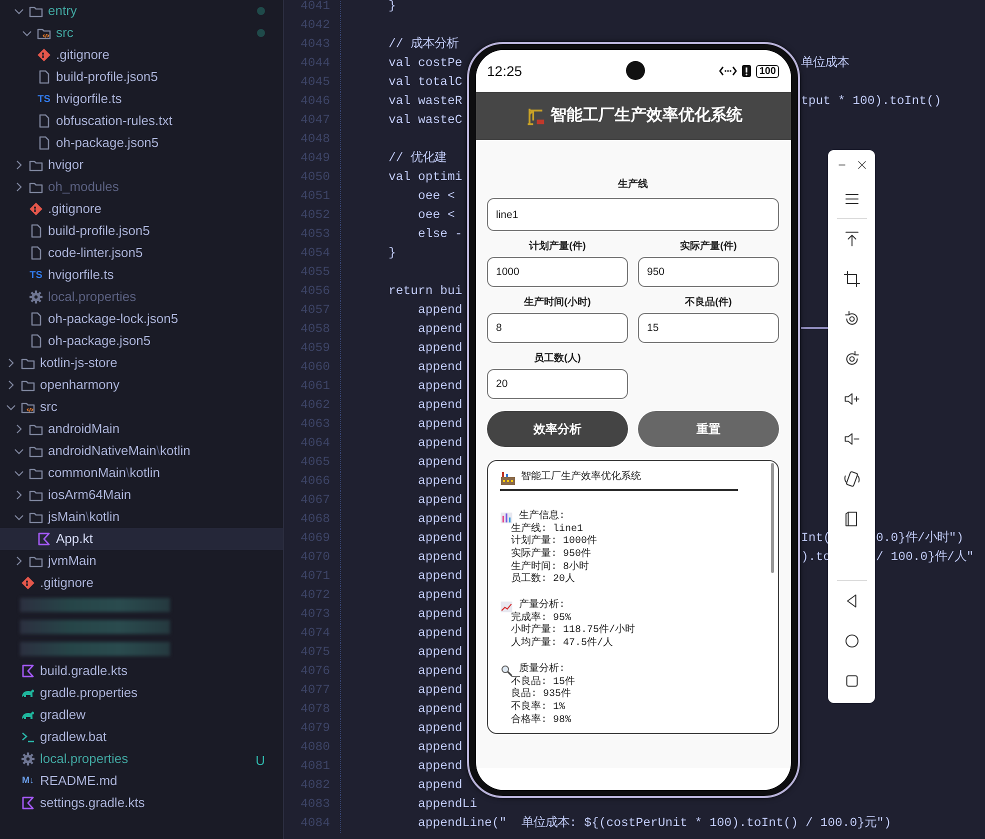 This screenshot has height=839, width=985. I want to click on folder-item: commonMain\kotlin, so click(141, 473).